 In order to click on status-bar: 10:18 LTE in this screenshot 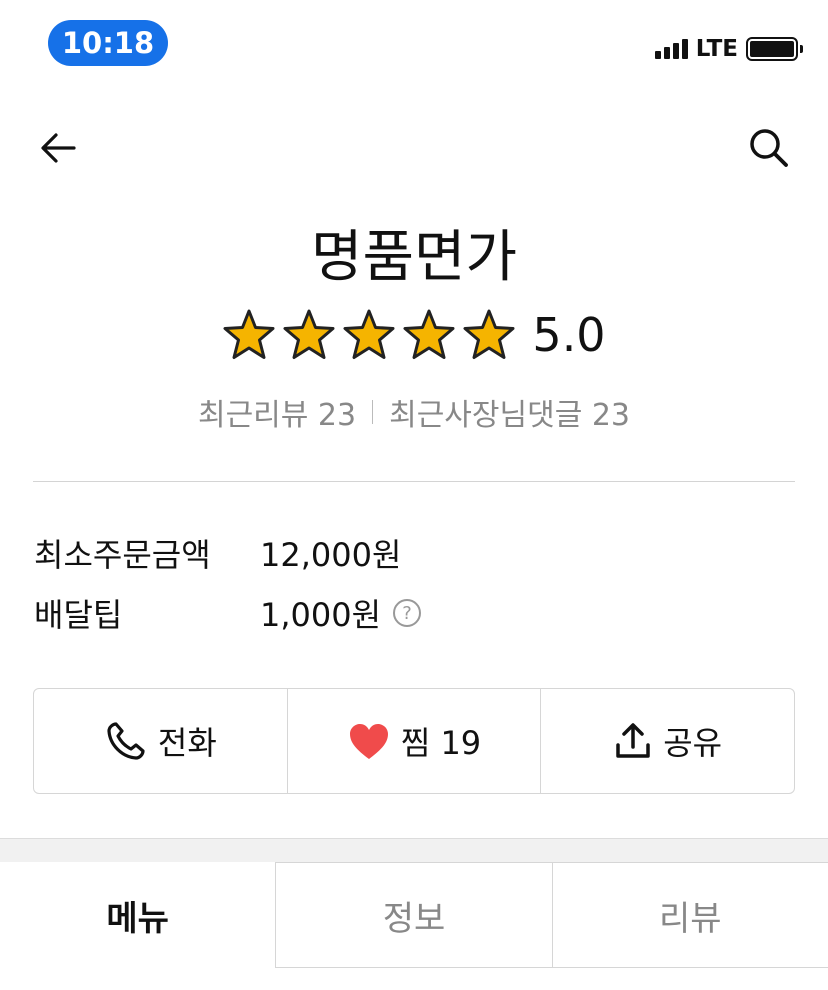, I will do `click(414, 45)`.